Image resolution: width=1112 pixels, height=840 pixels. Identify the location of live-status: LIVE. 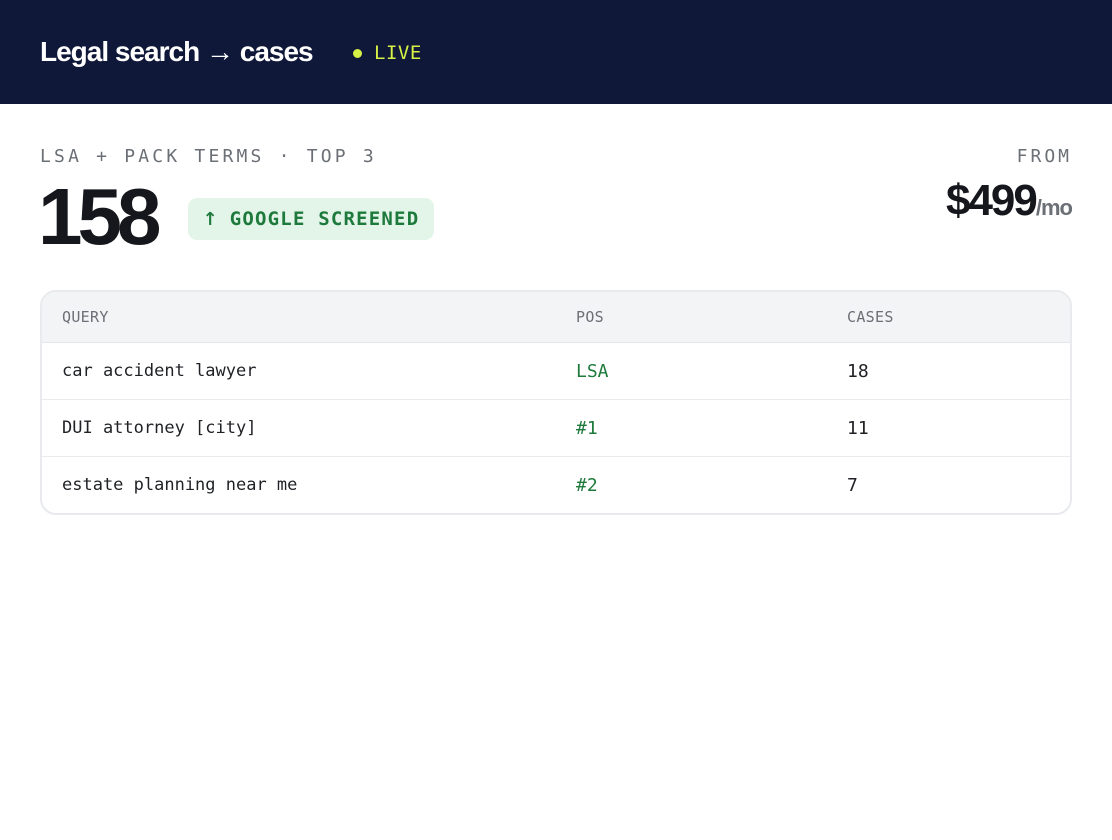
(387, 53).